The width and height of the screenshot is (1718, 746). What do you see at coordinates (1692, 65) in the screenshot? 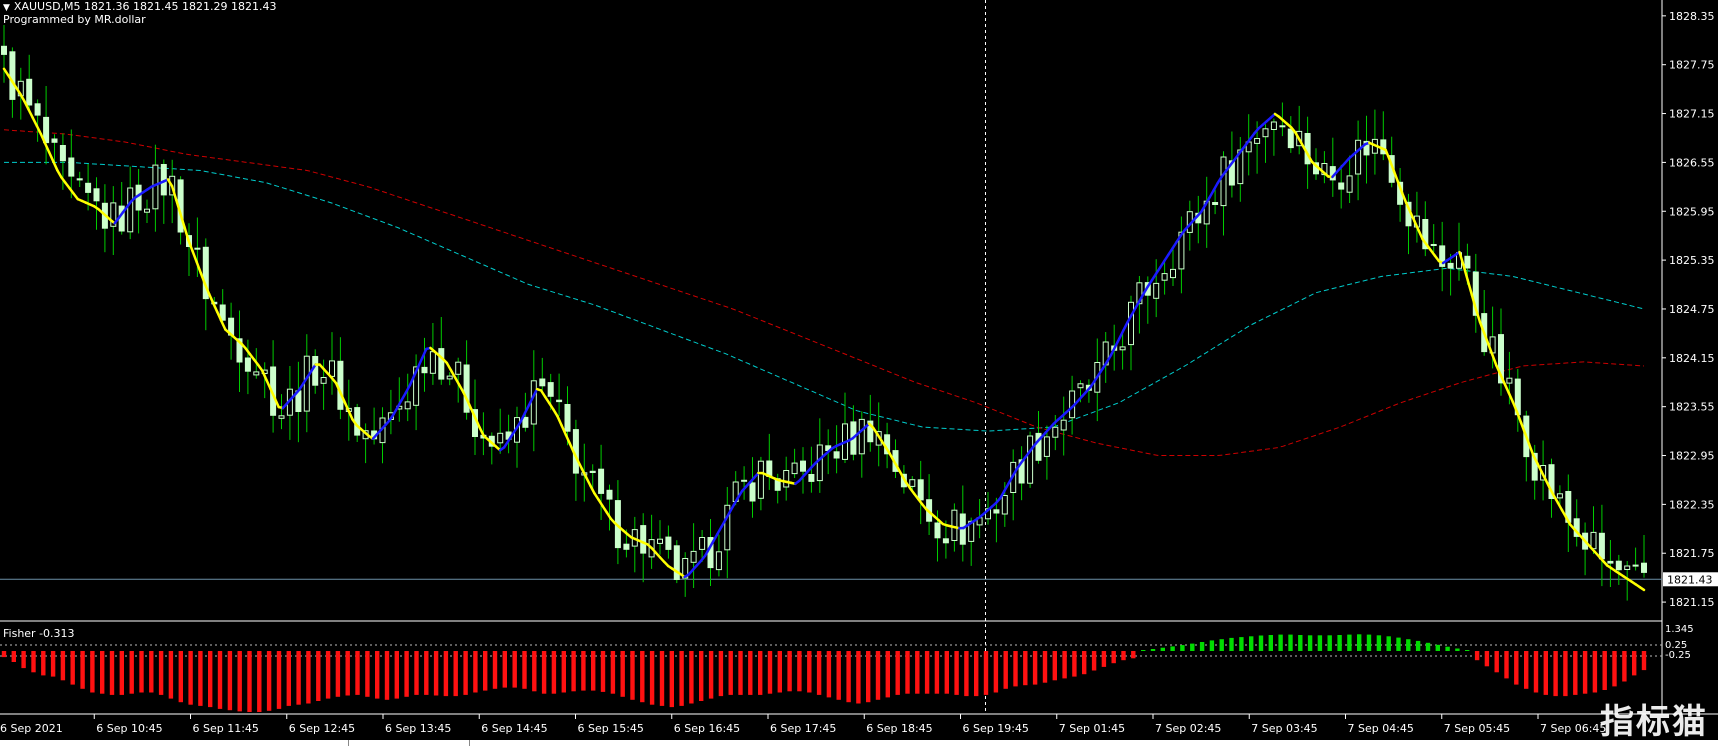
I see `price-tick-label: 1827.75` at bounding box center [1692, 65].